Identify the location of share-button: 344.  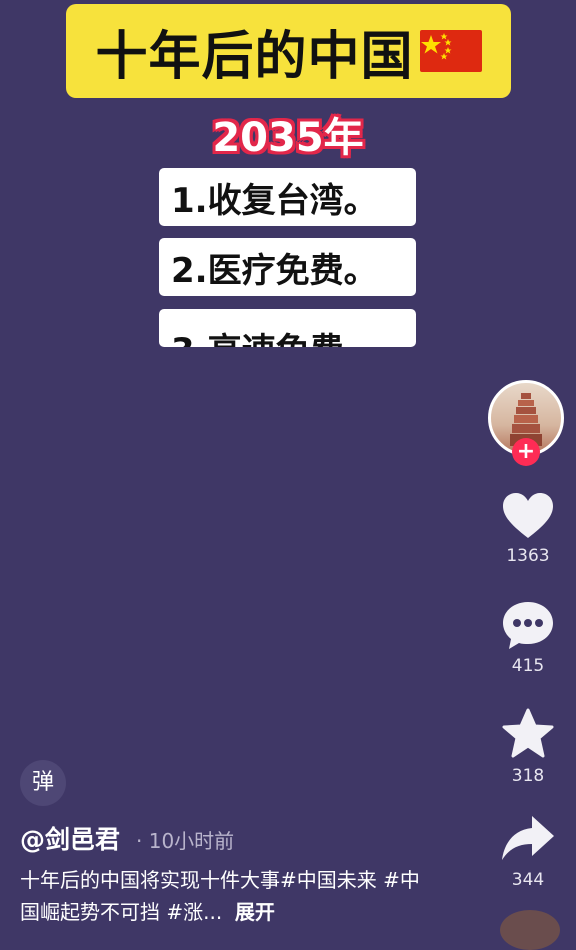
(528, 852).